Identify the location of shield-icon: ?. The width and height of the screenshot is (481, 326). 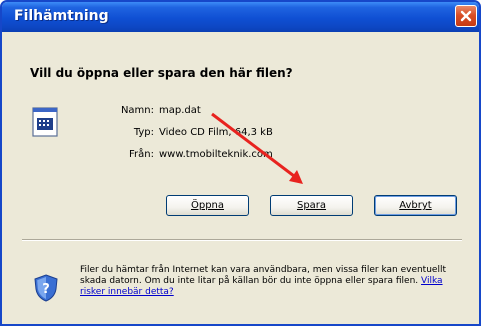
(46, 288).